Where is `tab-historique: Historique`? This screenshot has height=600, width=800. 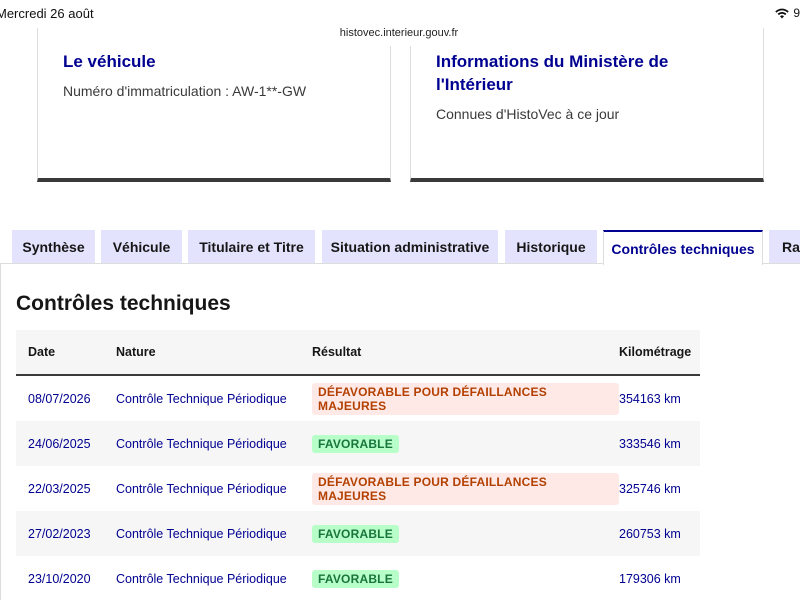
tab-historique: Historique is located at coordinates (551, 246).